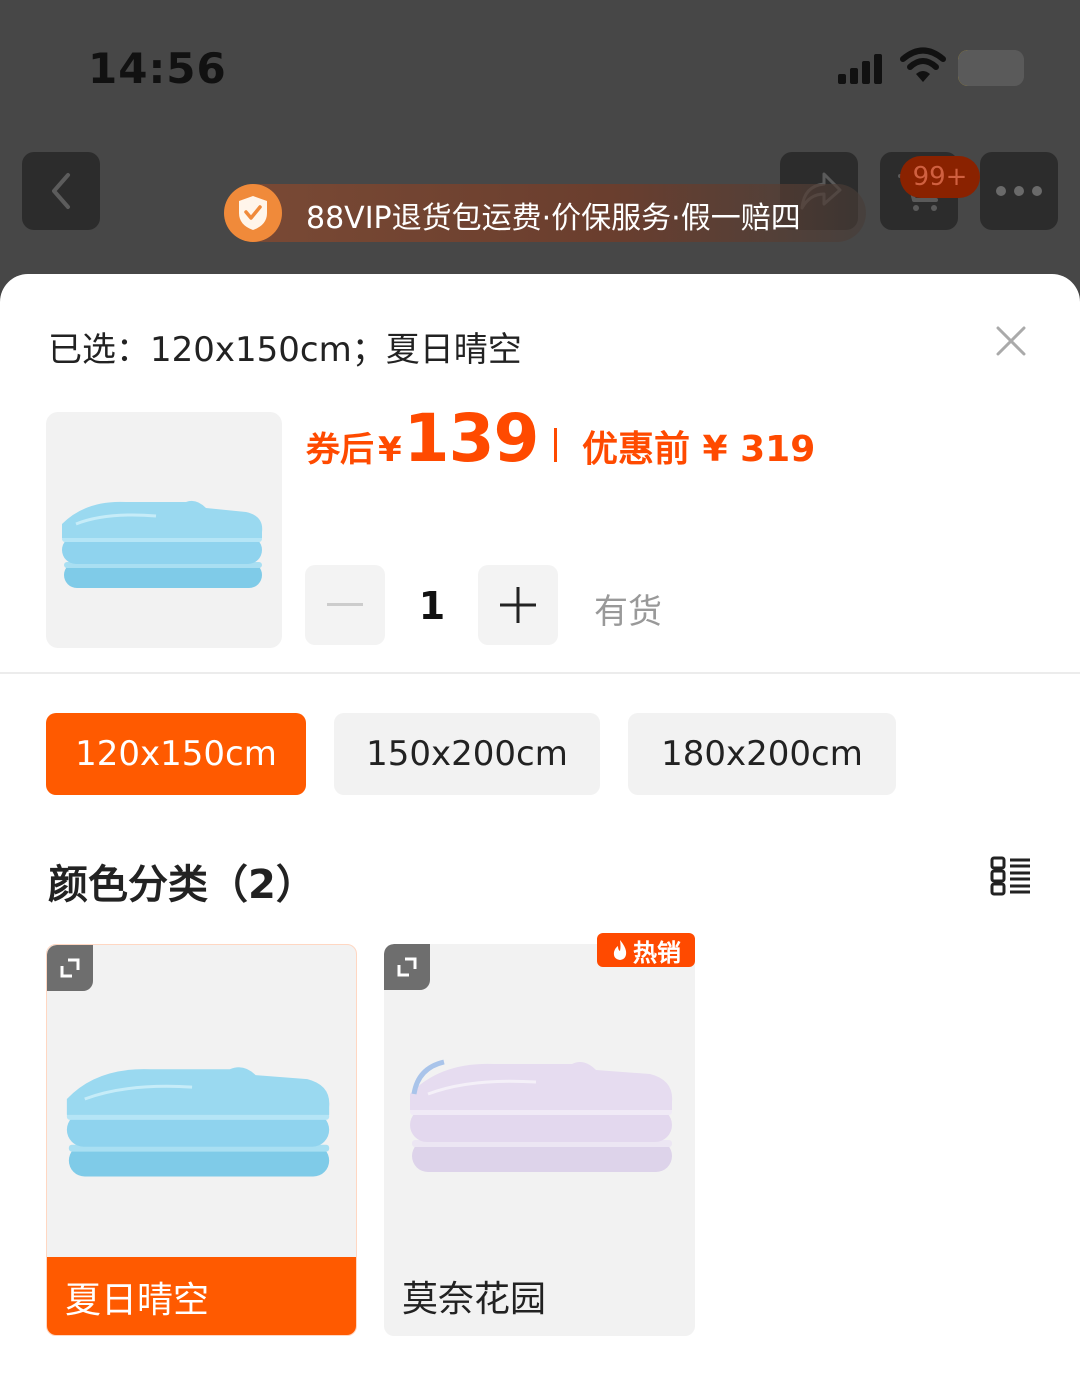 This screenshot has height=1381, width=1080. Describe the element at coordinates (164, 530) in the screenshot. I see `product-thumbnail` at that location.